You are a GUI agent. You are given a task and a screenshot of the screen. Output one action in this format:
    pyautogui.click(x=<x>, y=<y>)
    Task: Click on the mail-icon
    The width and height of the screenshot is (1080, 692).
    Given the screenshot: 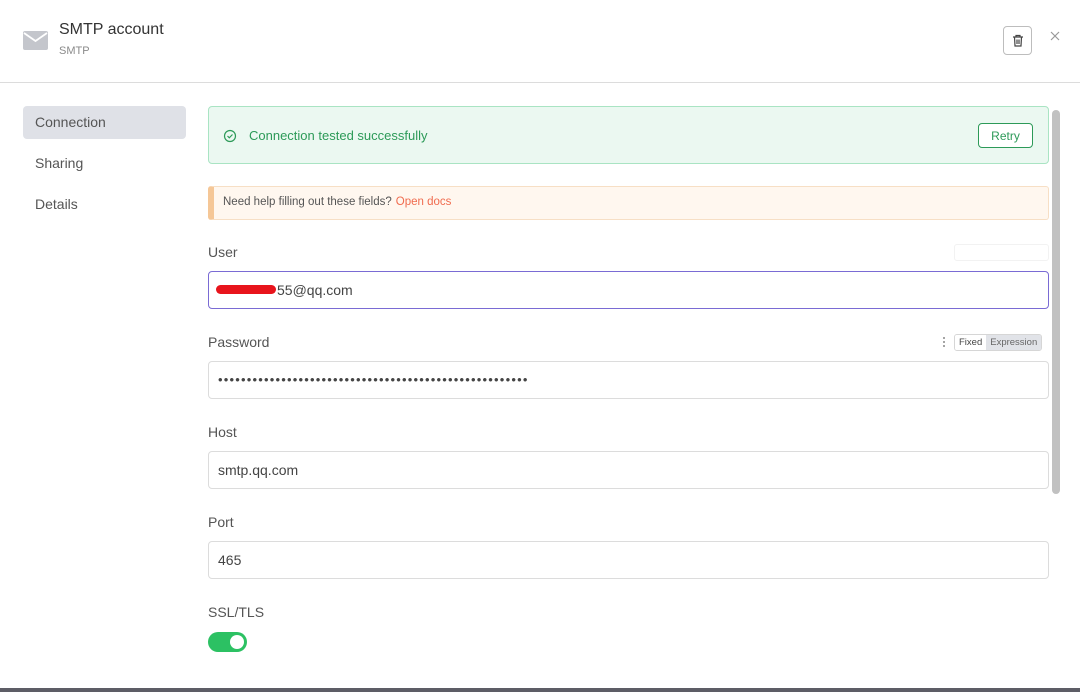 What is the action you would take?
    pyautogui.click(x=35, y=40)
    